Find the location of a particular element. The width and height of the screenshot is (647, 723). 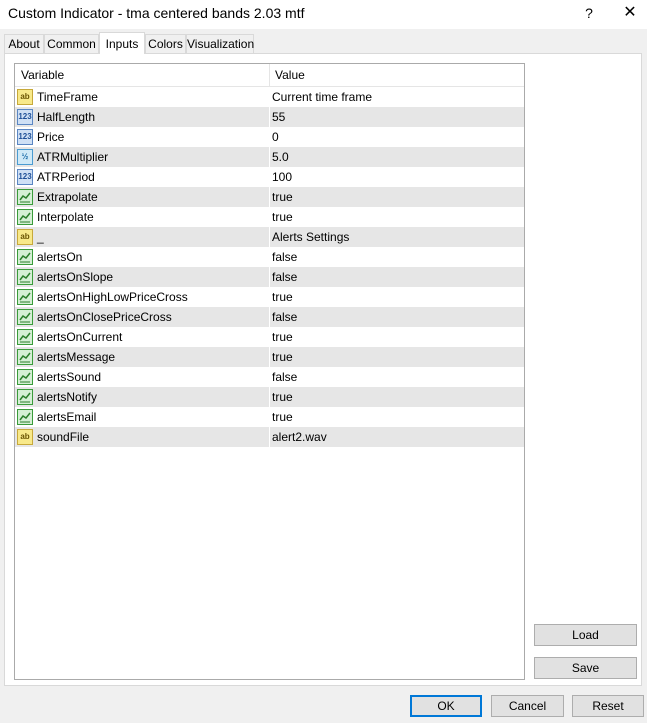

table-row: alertsOnSlope false is located at coordinates (269, 277).